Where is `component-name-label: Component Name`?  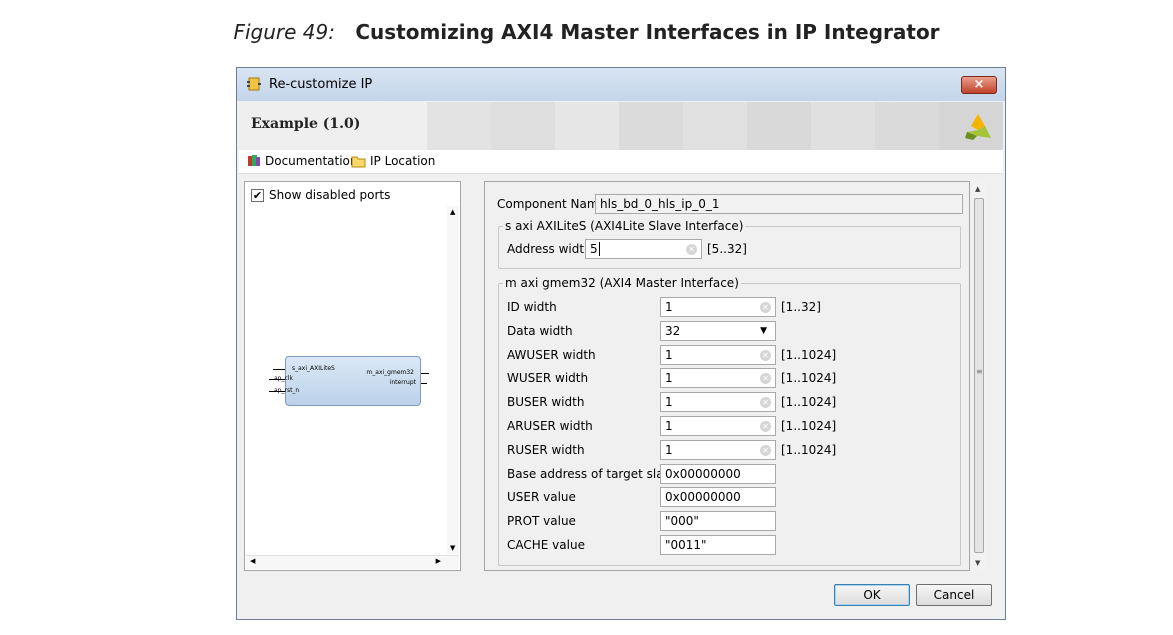 component-name-label: Component Name is located at coordinates (551, 204).